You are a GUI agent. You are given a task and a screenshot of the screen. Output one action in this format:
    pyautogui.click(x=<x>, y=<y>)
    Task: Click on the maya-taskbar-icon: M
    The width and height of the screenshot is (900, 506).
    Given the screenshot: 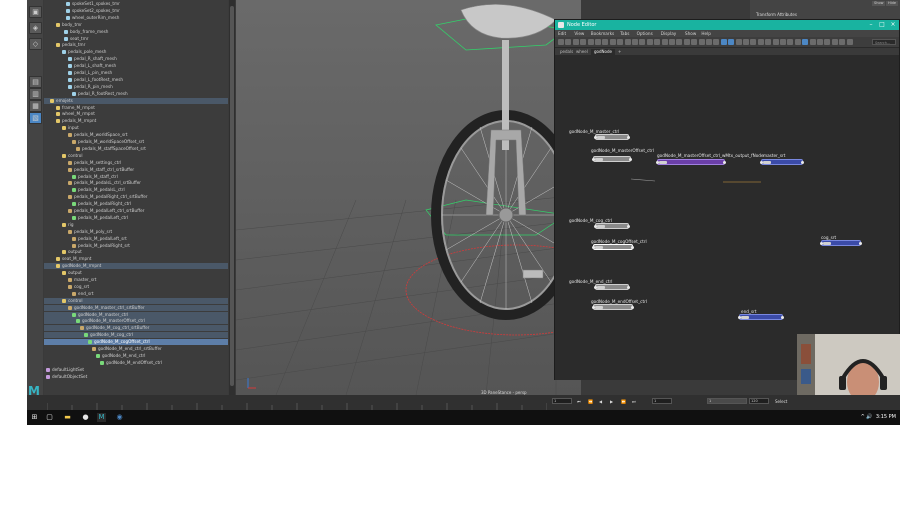 What is the action you would take?
    pyautogui.click(x=101, y=417)
    